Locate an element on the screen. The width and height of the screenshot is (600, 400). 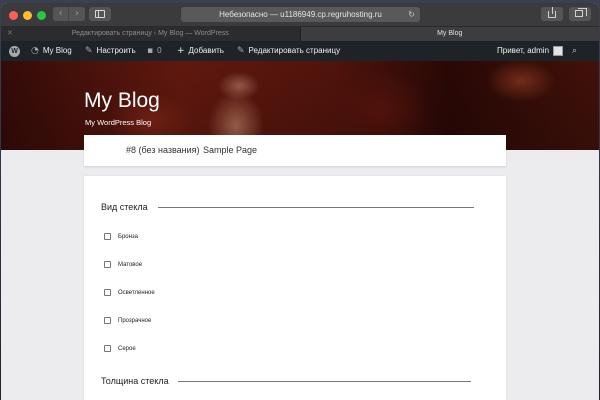
option-label: Матовое is located at coordinates (130, 264).